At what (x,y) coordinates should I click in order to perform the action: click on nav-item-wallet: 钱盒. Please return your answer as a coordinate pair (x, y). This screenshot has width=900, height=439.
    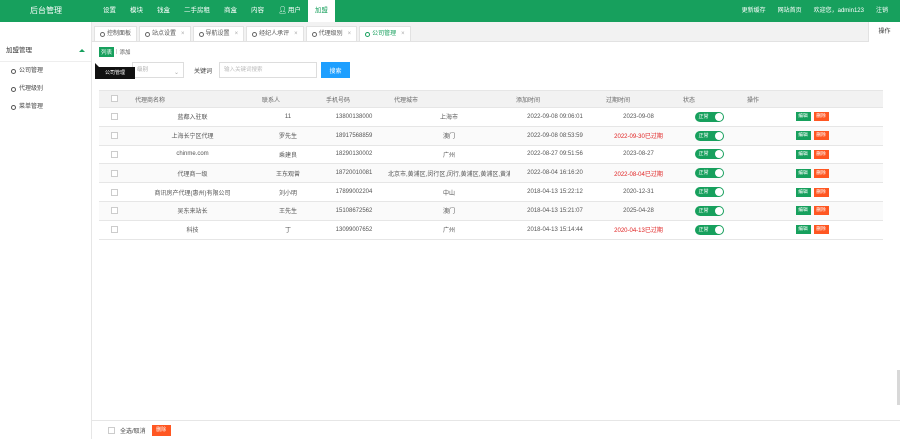
    Looking at the image, I should click on (163, 11).